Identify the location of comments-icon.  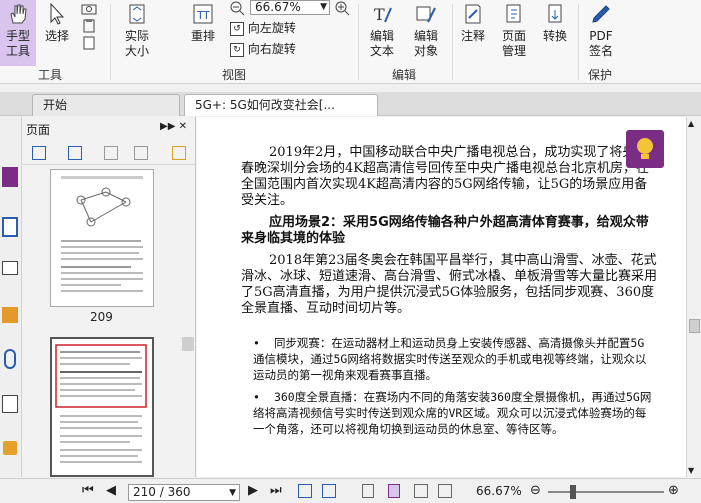
(10, 315).